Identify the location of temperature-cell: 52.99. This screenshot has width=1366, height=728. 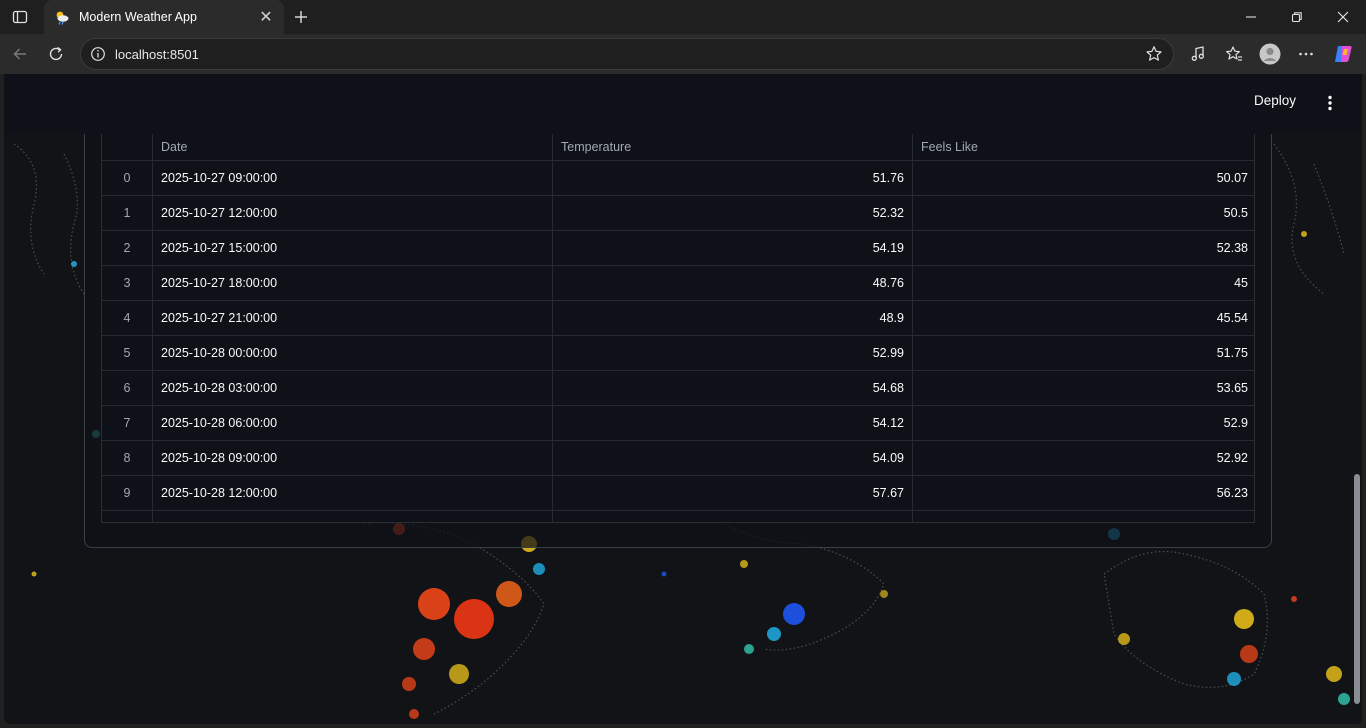
(733, 353).